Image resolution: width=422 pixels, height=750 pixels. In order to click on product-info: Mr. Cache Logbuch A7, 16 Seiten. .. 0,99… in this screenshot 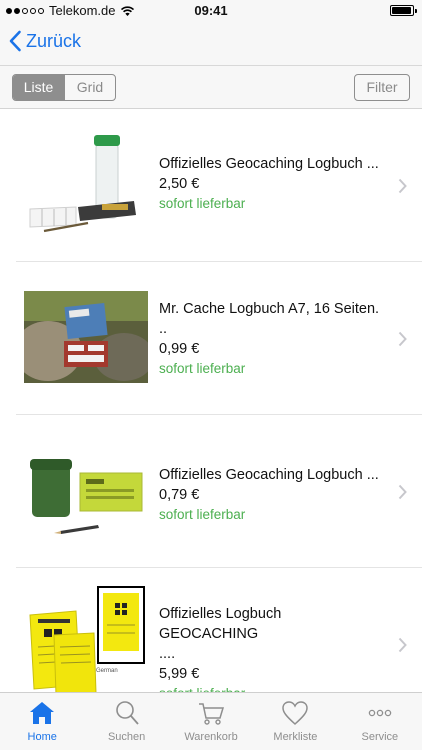, I will do `click(271, 339)`.